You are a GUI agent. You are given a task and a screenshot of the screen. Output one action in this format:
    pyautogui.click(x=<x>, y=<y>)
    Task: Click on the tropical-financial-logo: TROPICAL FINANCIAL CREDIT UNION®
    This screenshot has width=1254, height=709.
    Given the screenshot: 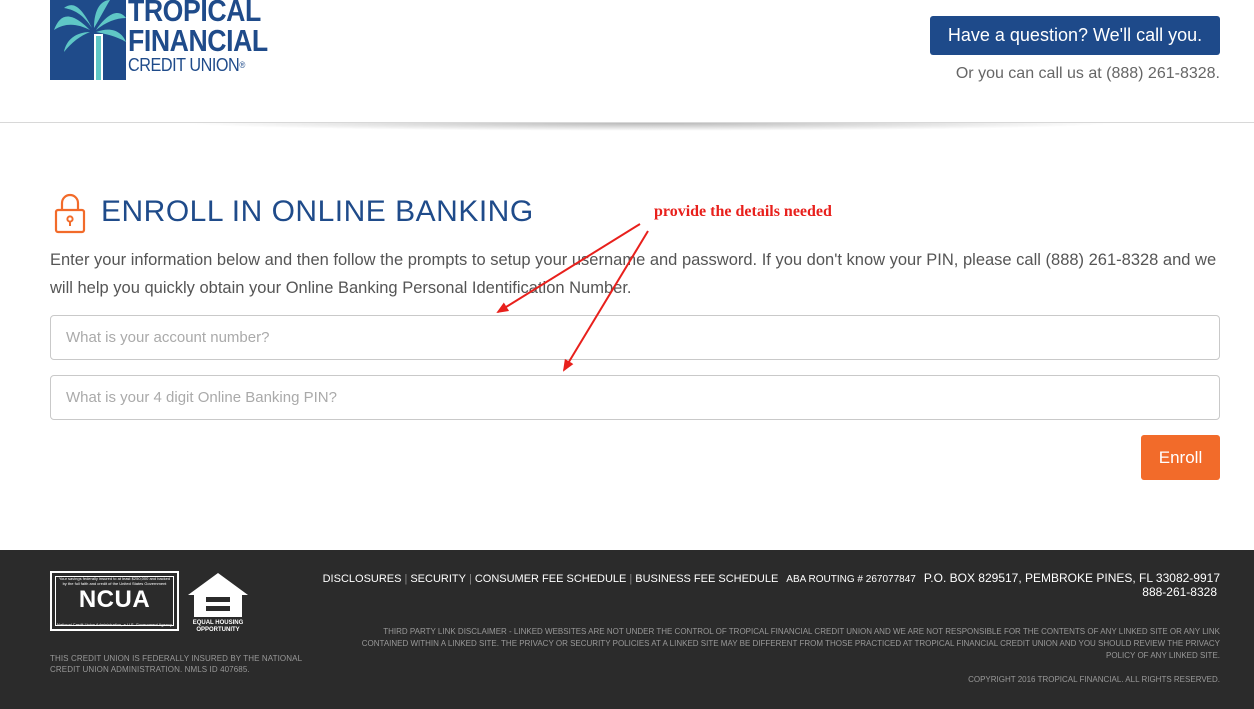 What is the action you would take?
    pyautogui.click(x=159, y=41)
    